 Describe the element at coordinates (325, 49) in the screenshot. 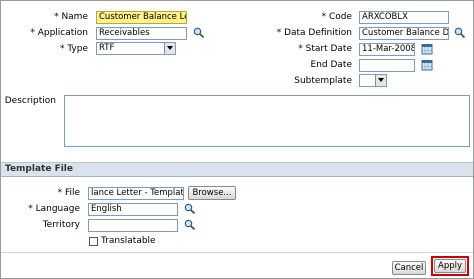

I see `start-date-label: * Start Date` at that location.